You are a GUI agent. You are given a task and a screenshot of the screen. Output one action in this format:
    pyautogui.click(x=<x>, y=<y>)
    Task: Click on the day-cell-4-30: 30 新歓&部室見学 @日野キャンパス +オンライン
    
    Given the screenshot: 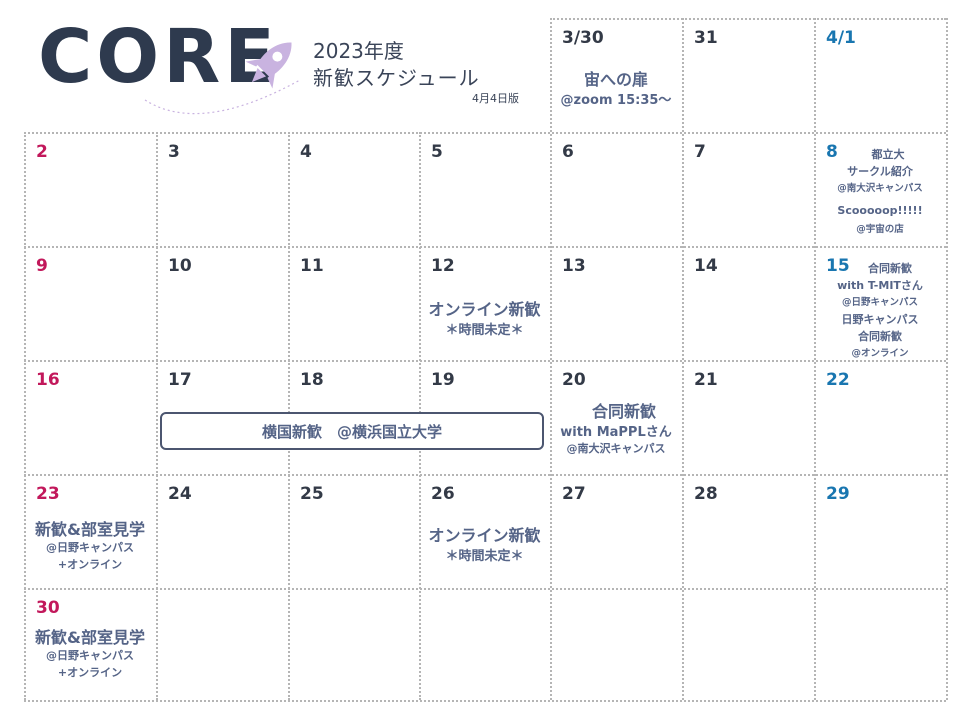 What is the action you would take?
    pyautogui.click(x=90, y=644)
    